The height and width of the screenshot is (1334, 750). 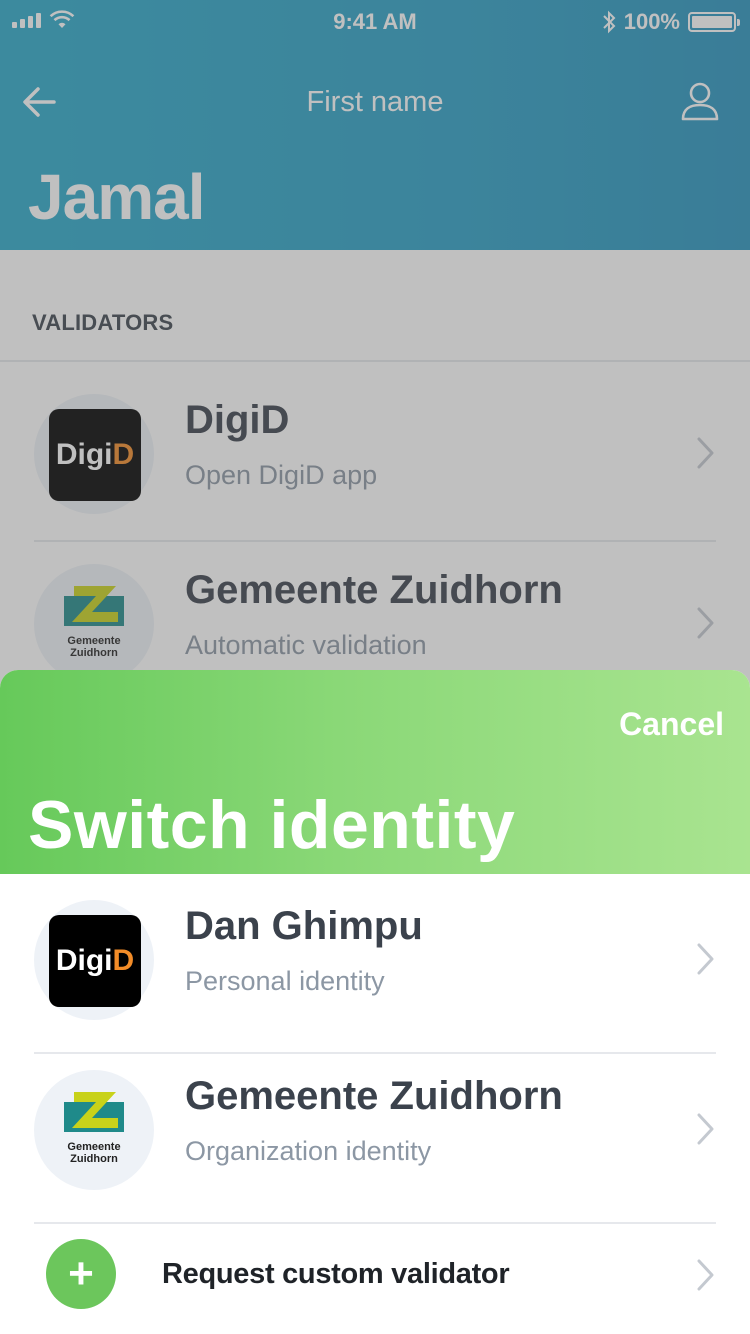 What do you see at coordinates (336, 1274) in the screenshot?
I see `request-custom-validator-label: Request custom validator` at bounding box center [336, 1274].